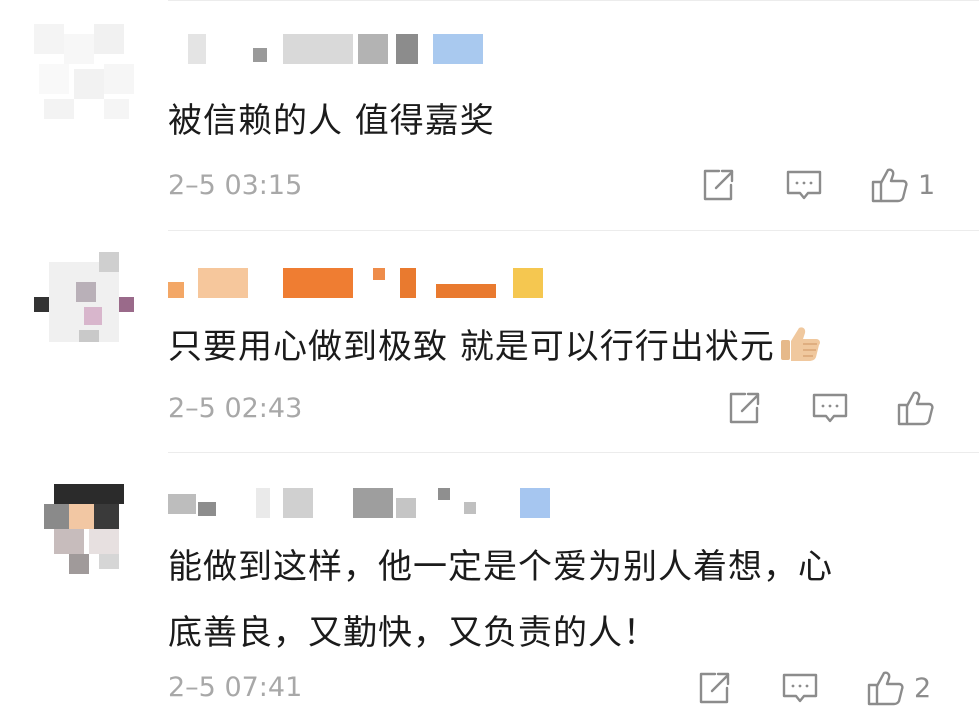 This screenshot has height=727, width=979. What do you see at coordinates (500, 600) in the screenshot?
I see `comment-text: 能做到这样，他一定是个爱为别人着想，心 底善良，又勤快，又负责的人！` at bounding box center [500, 600].